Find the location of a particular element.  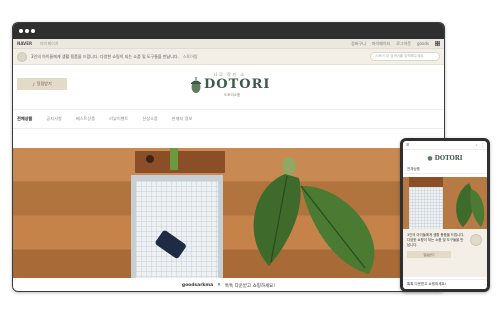

talk-icon: ✕ is located at coordinates (219, 285).